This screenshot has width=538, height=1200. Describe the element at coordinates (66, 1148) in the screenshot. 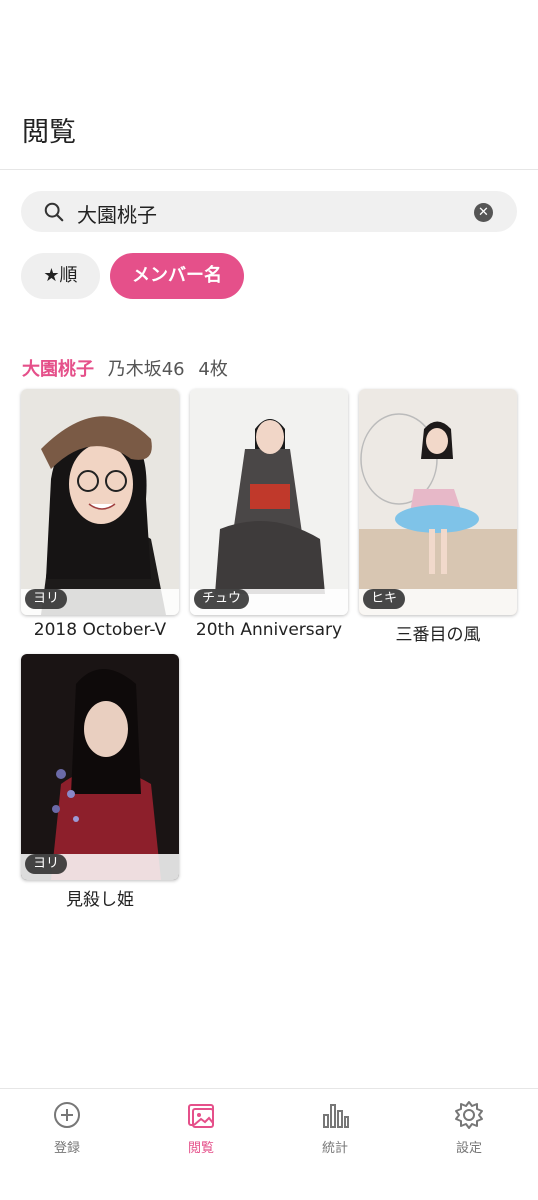

I see `nav-register-label: 登録` at that location.